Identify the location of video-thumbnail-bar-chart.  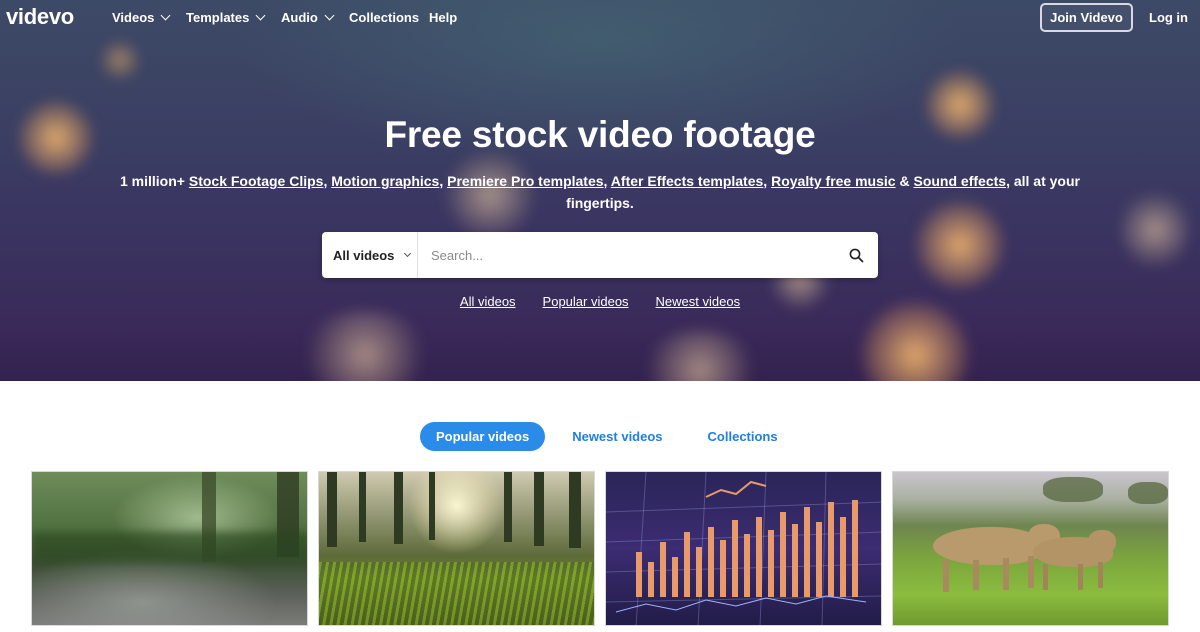
(743, 548).